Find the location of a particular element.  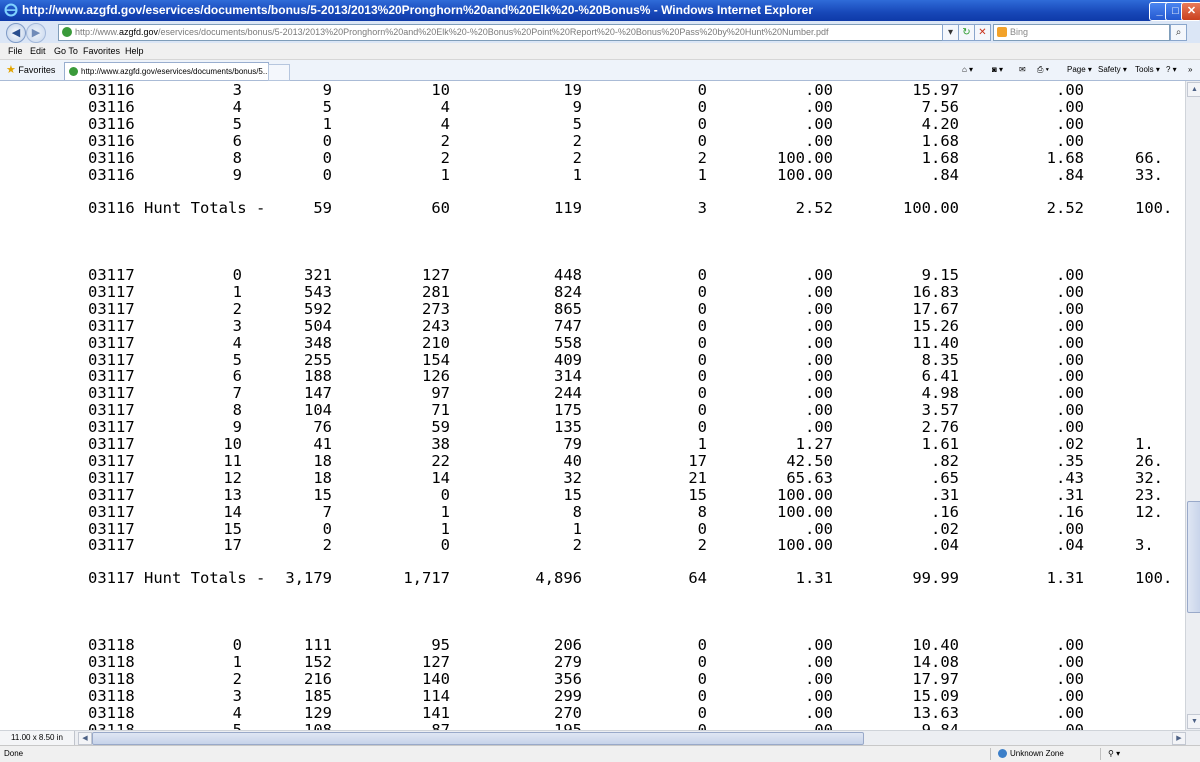

cell-nonresident-apps: 154 is located at coordinates (436, 359).